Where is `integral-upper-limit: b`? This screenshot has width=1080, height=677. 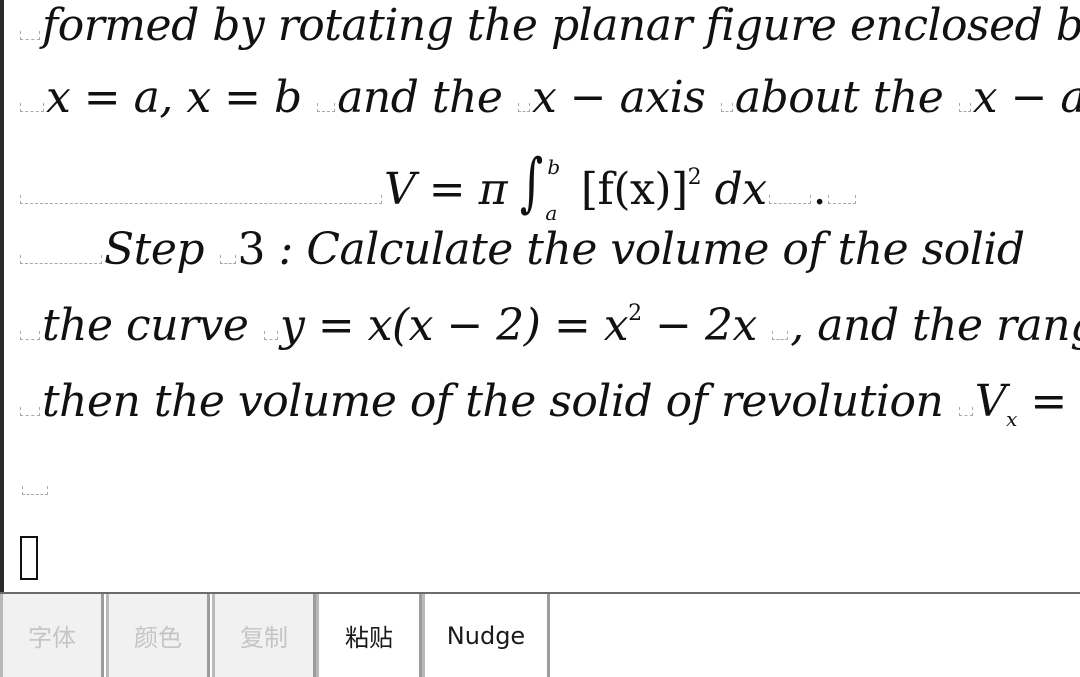 integral-upper-limit: b is located at coordinates (553, 166).